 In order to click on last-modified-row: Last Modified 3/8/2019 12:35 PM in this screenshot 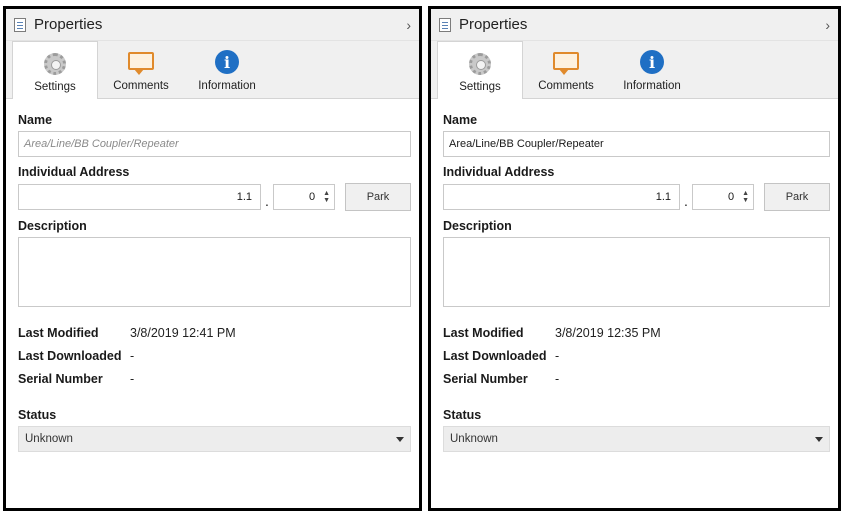, I will do `click(636, 332)`.